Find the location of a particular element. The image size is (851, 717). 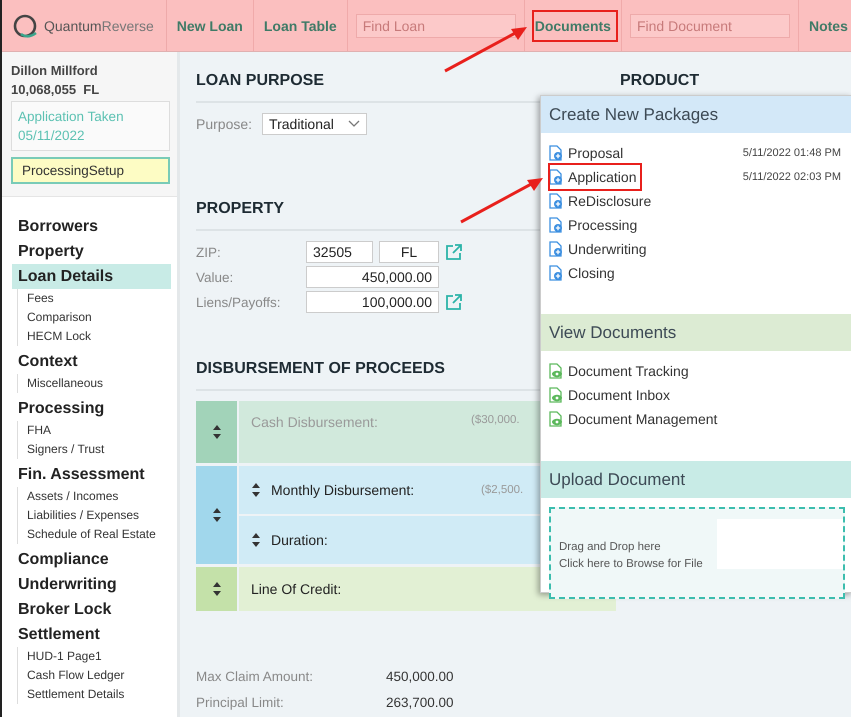

logo-text: QuantumReverse is located at coordinates (99, 26).